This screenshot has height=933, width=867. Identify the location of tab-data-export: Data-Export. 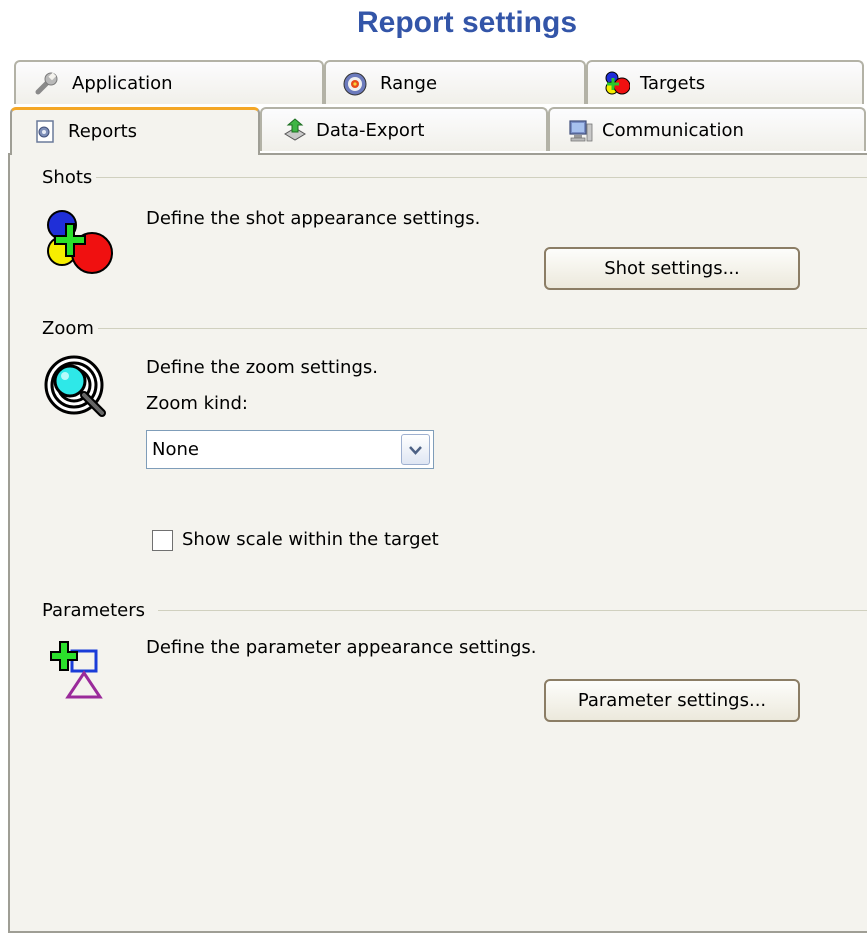
(404, 129).